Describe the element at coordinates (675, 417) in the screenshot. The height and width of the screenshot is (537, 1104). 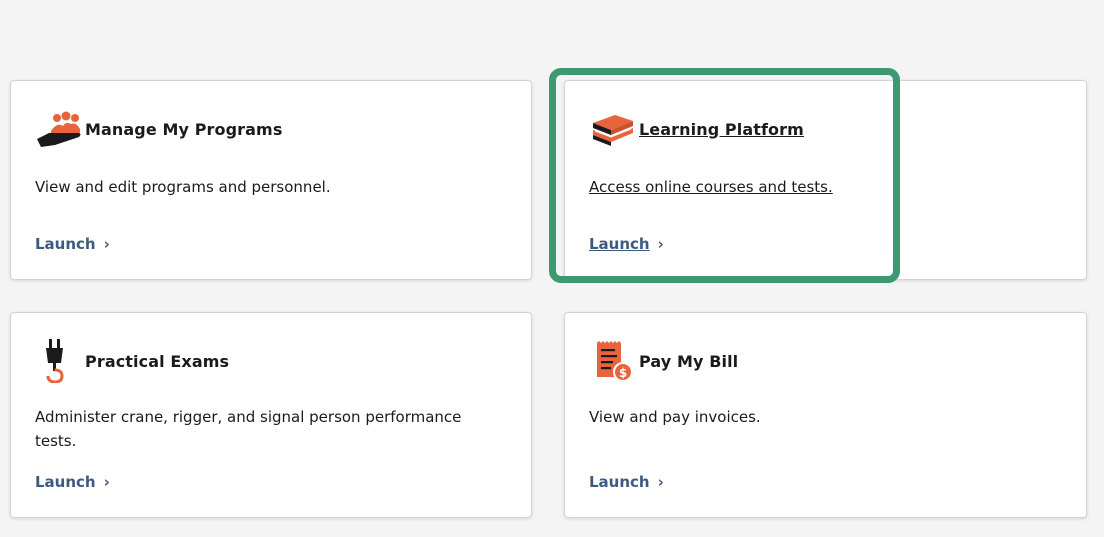
I see `card-description: View and pay invoices.` at that location.